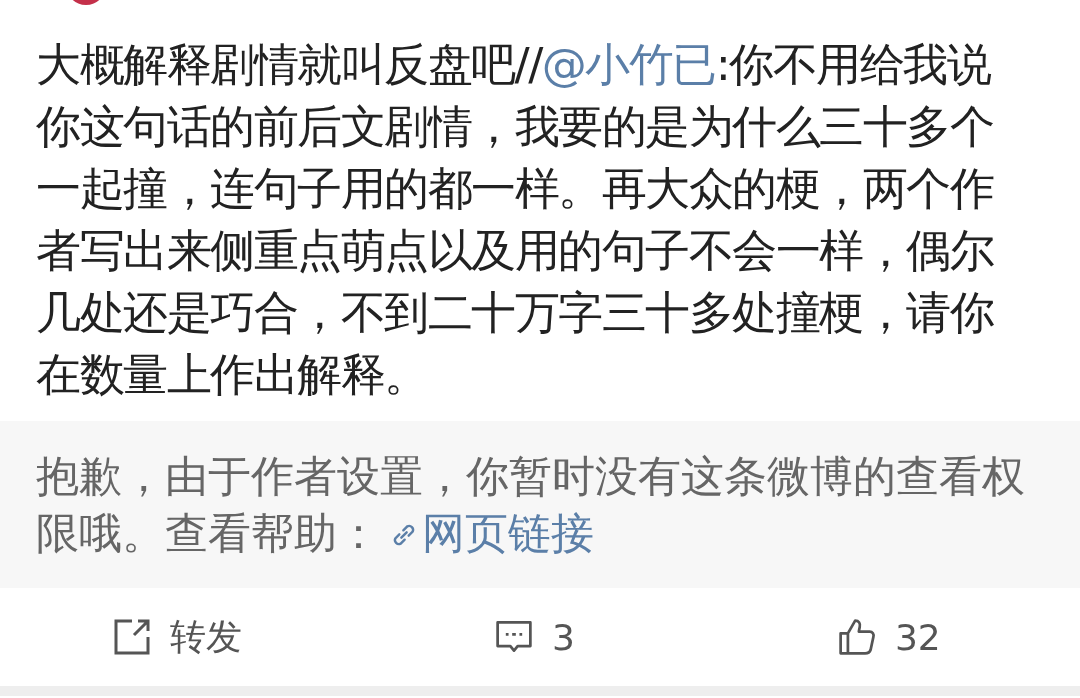 Image resolution: width=1080 pixels, height=698 pixels. What do you see at coordinates (132, 637) in the screenshot?
I see `share-icon` at bounding box center [132, 637].